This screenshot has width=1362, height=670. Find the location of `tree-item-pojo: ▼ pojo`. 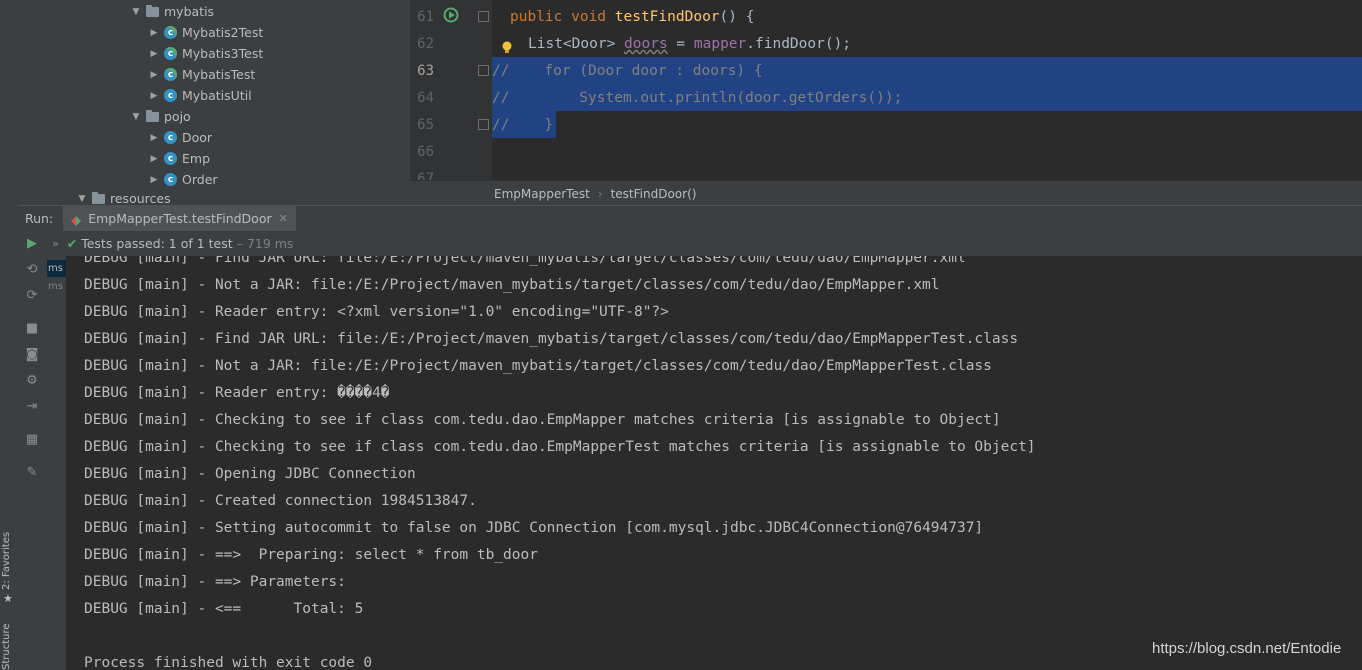

tree-item-pojo: ▼ pojo is located at coordinates (160, 116).